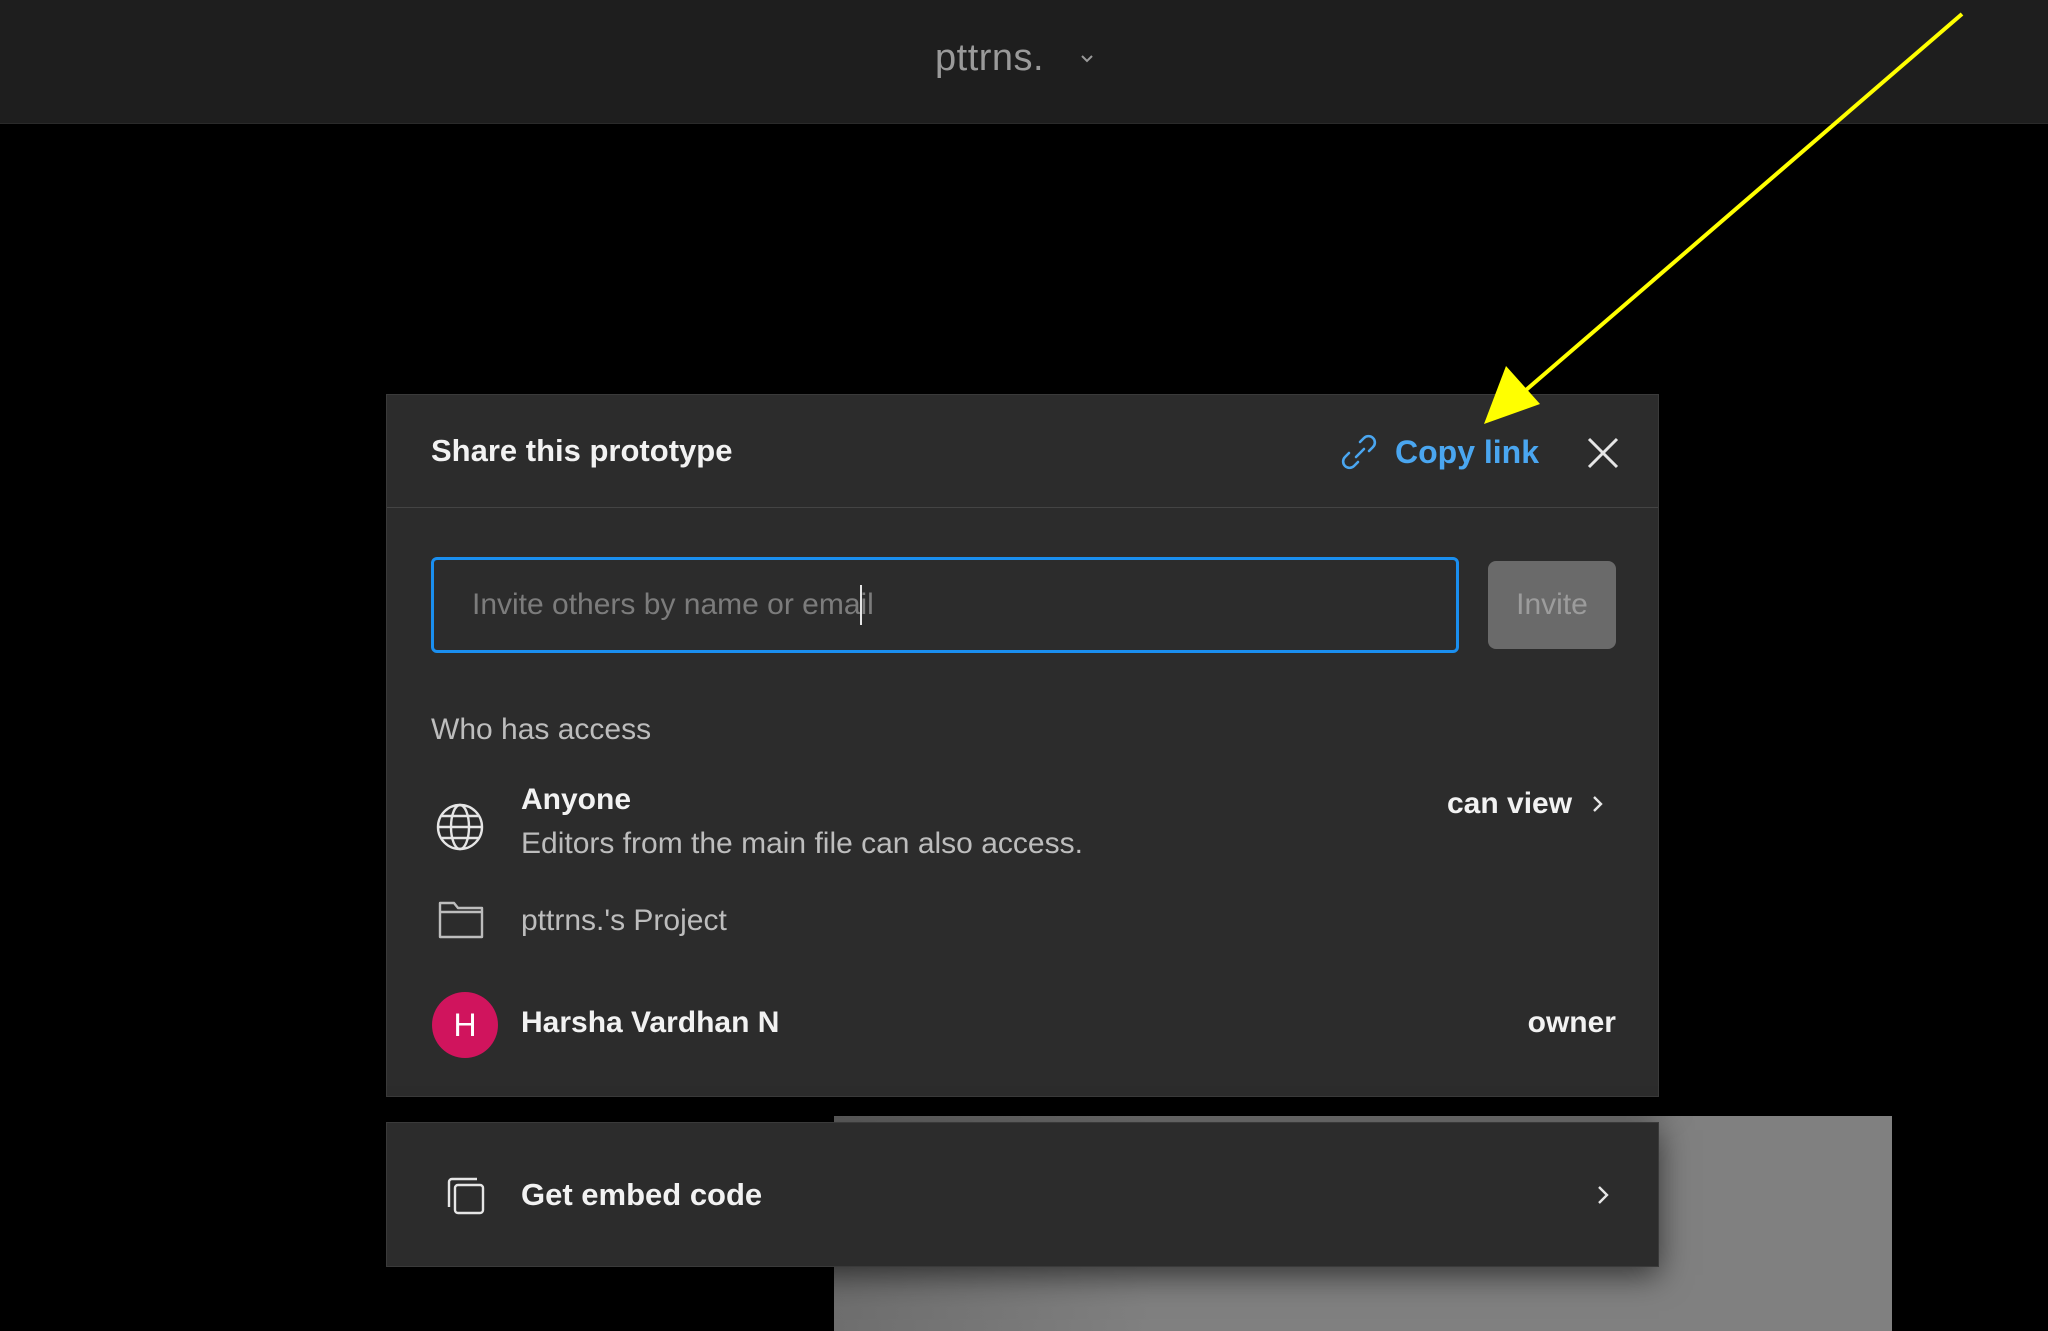 Image resolution: width=2048 pixels, height=1331 pixels. Describe the element at coordinates (1359, 452) in the screenshot. I see `link-icon` at that location.